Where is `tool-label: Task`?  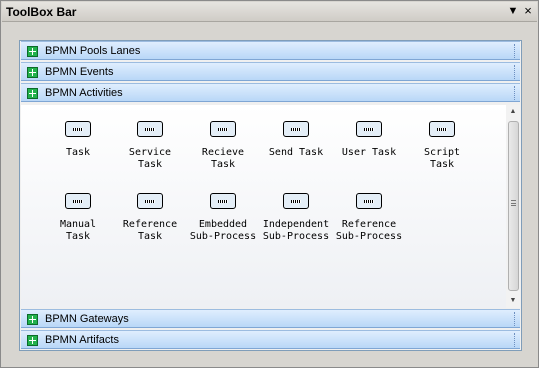
tool-label: Task is located at coordinates (78, 152).